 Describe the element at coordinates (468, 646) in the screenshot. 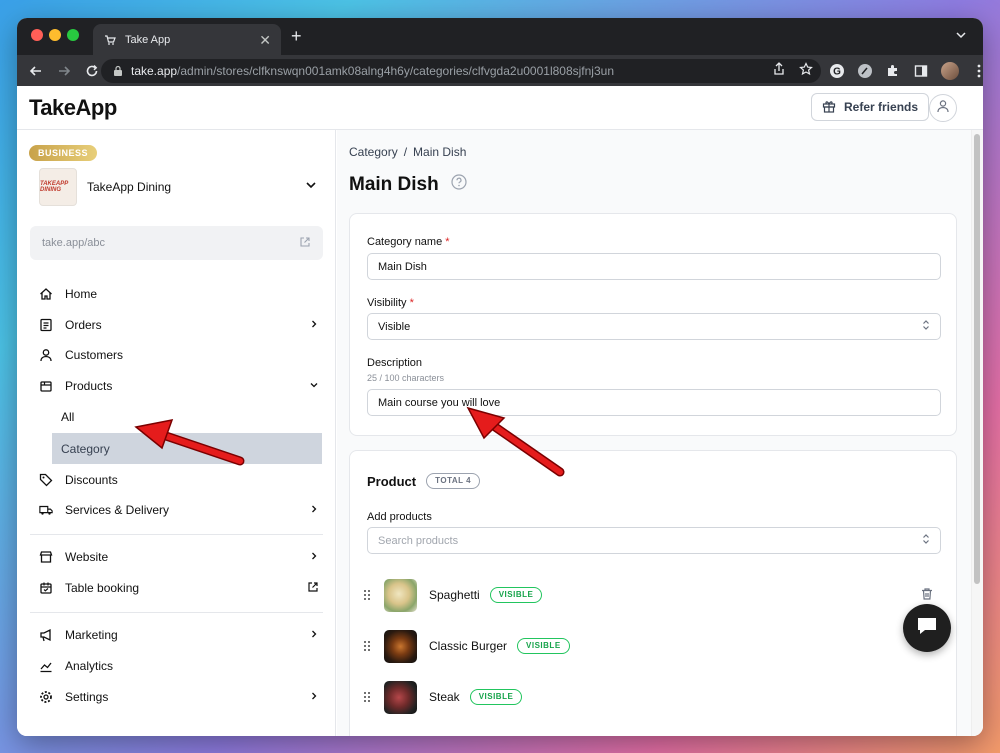

I see `product-name: Classic Burger` at that location.